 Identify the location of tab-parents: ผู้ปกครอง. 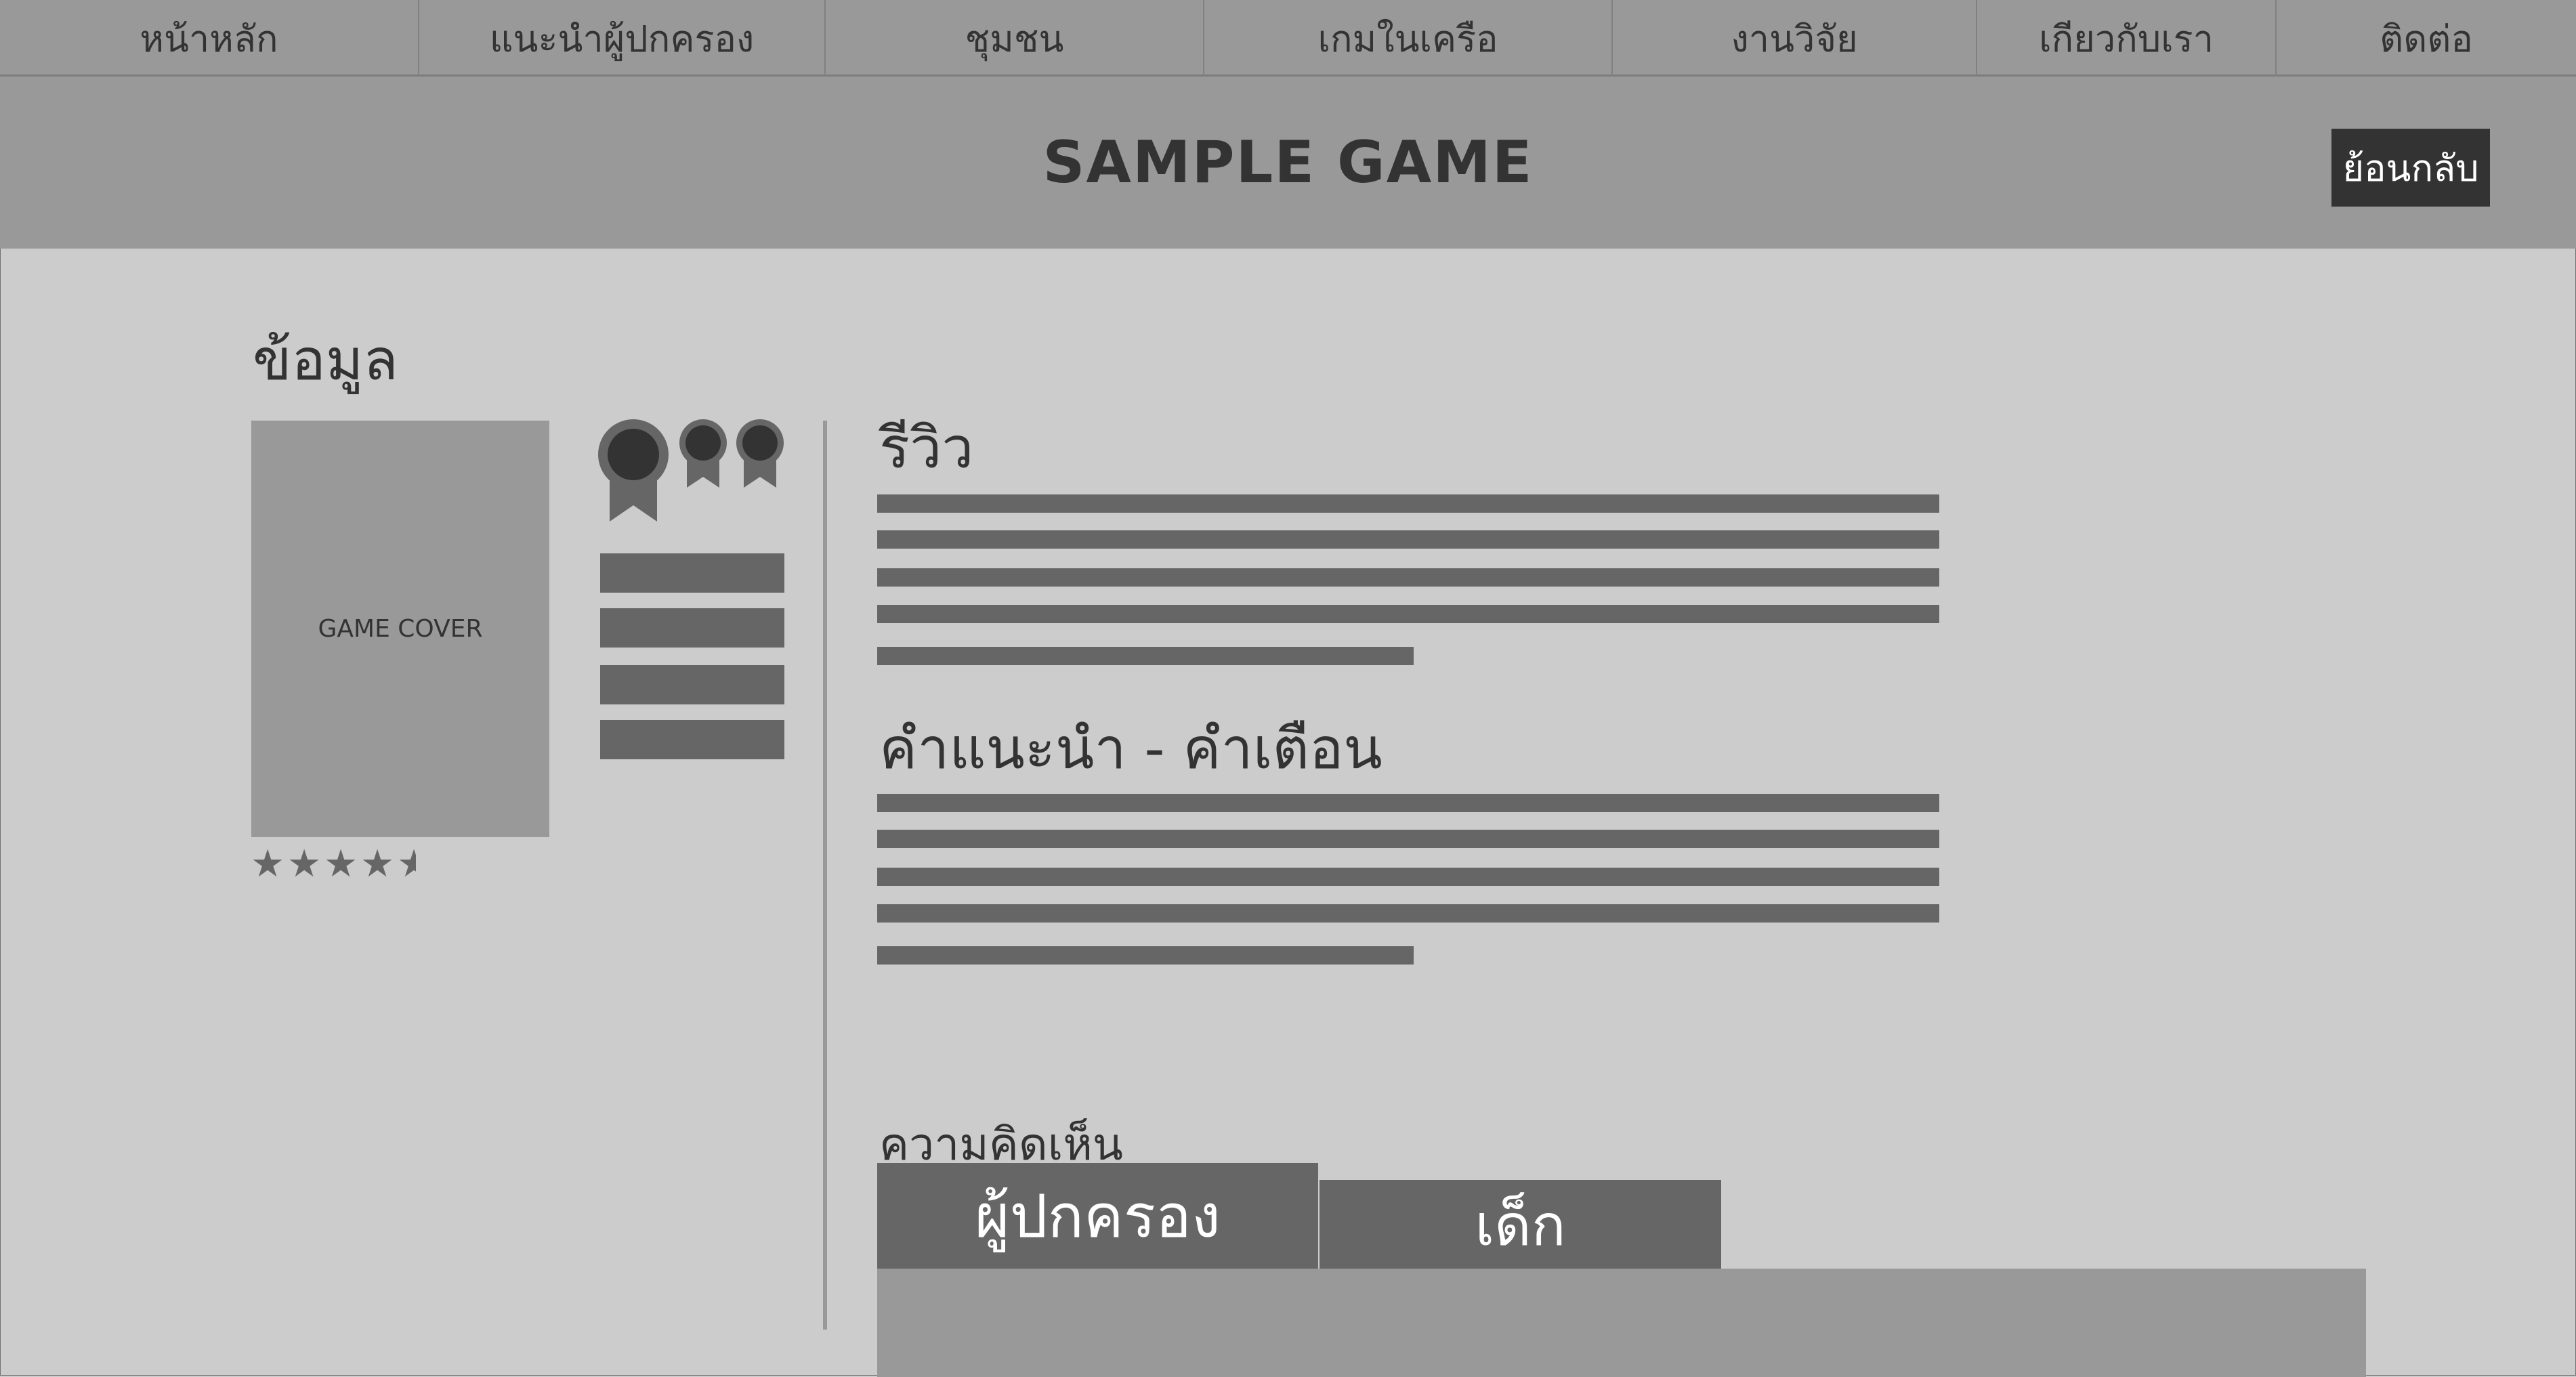
(1097, 1216).